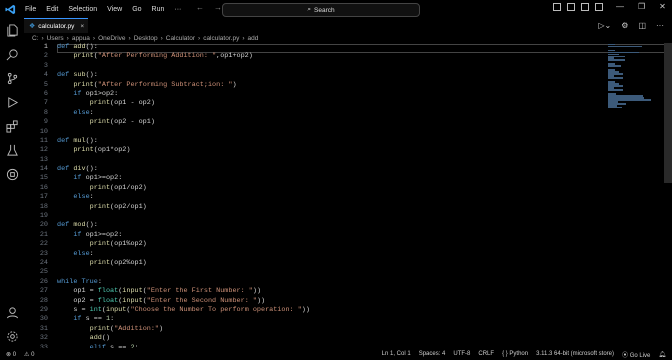 The height and width of the screenshot is (360, 672). Describe the element at coordinates (599, 7) in the screenshot. I see `customize-layout-icon` at that location.